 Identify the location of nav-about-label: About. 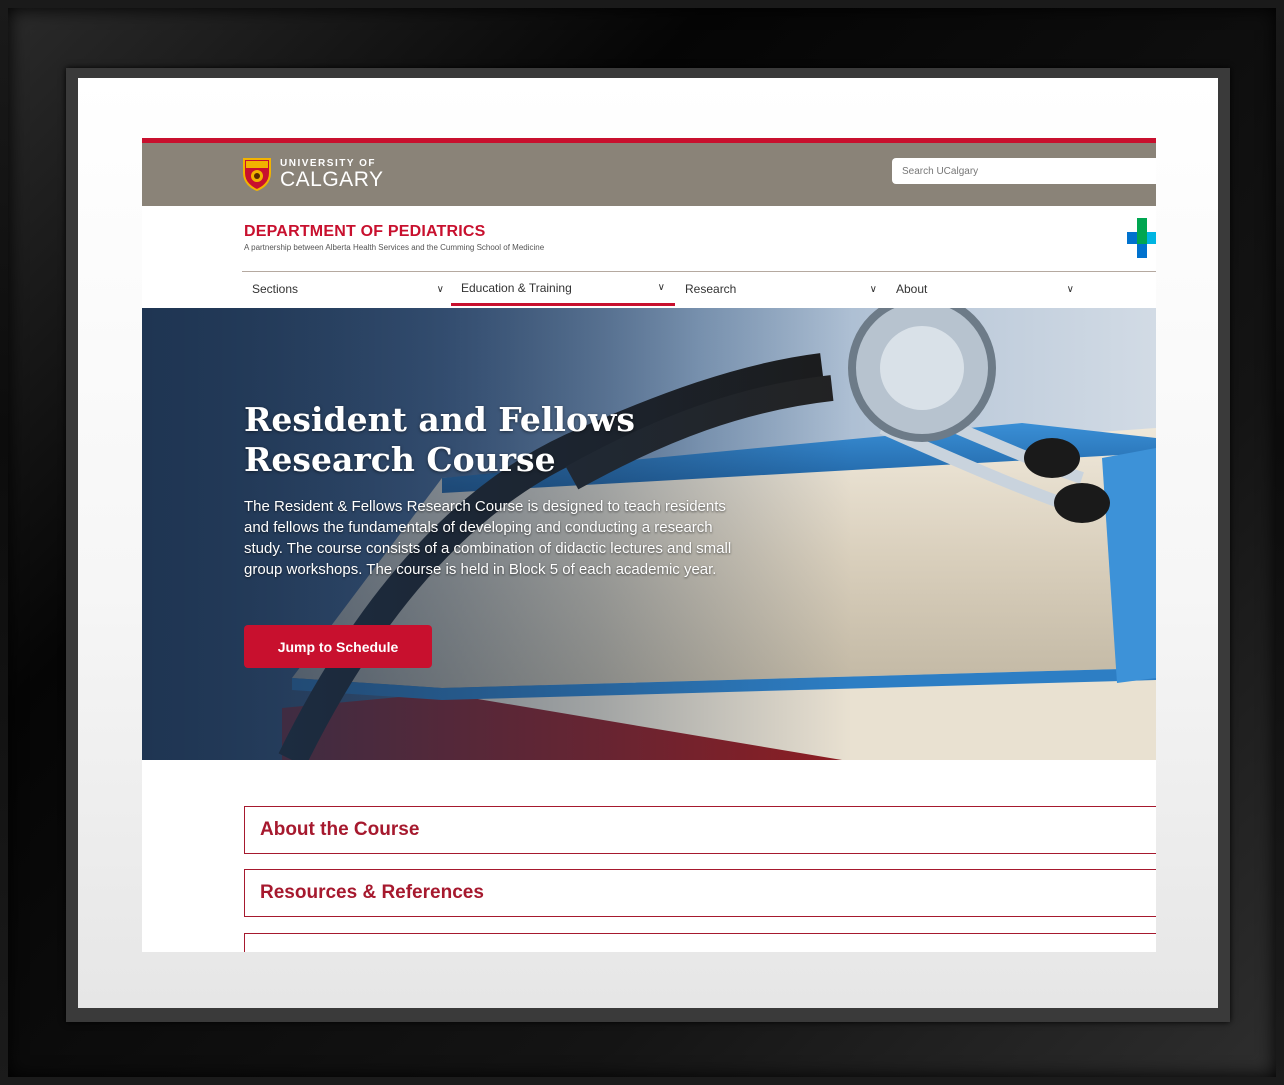
(912, 289).